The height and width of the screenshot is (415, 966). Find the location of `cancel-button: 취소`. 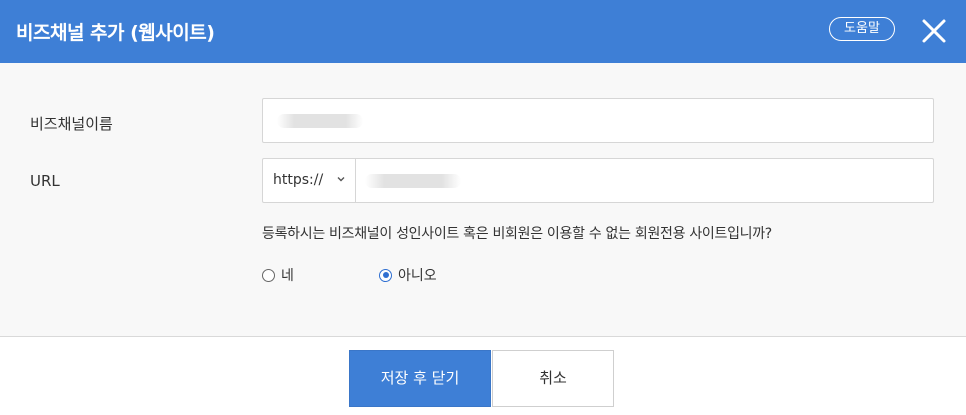

cancel-button: 취소 is located at coordinates (553, 378).